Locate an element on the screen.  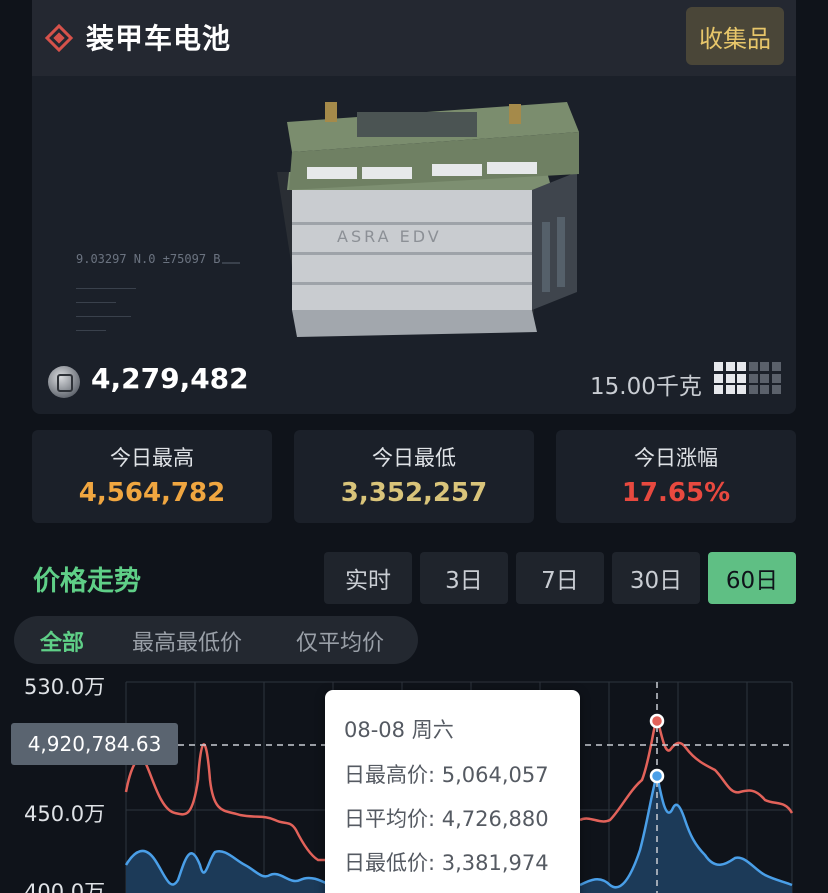
item-title: 装甲车电池 is located at coordinates (159, 38).